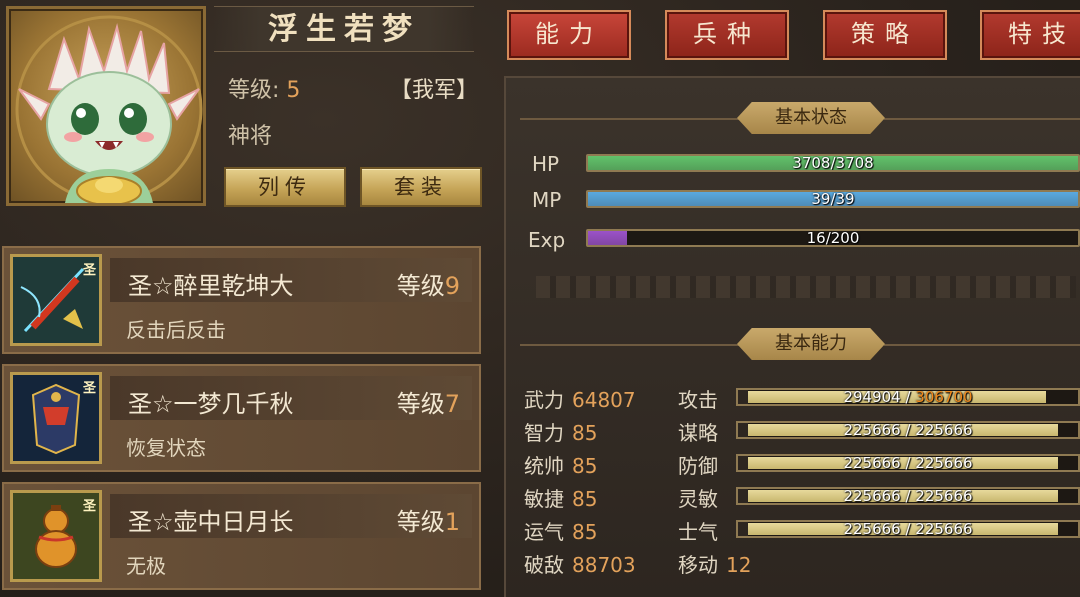 The width and height of the screenshot is (1080, 597). Describe the element at coordinates (452, 286) in the screenshot. I see `skill-level-value: 9` at that location.